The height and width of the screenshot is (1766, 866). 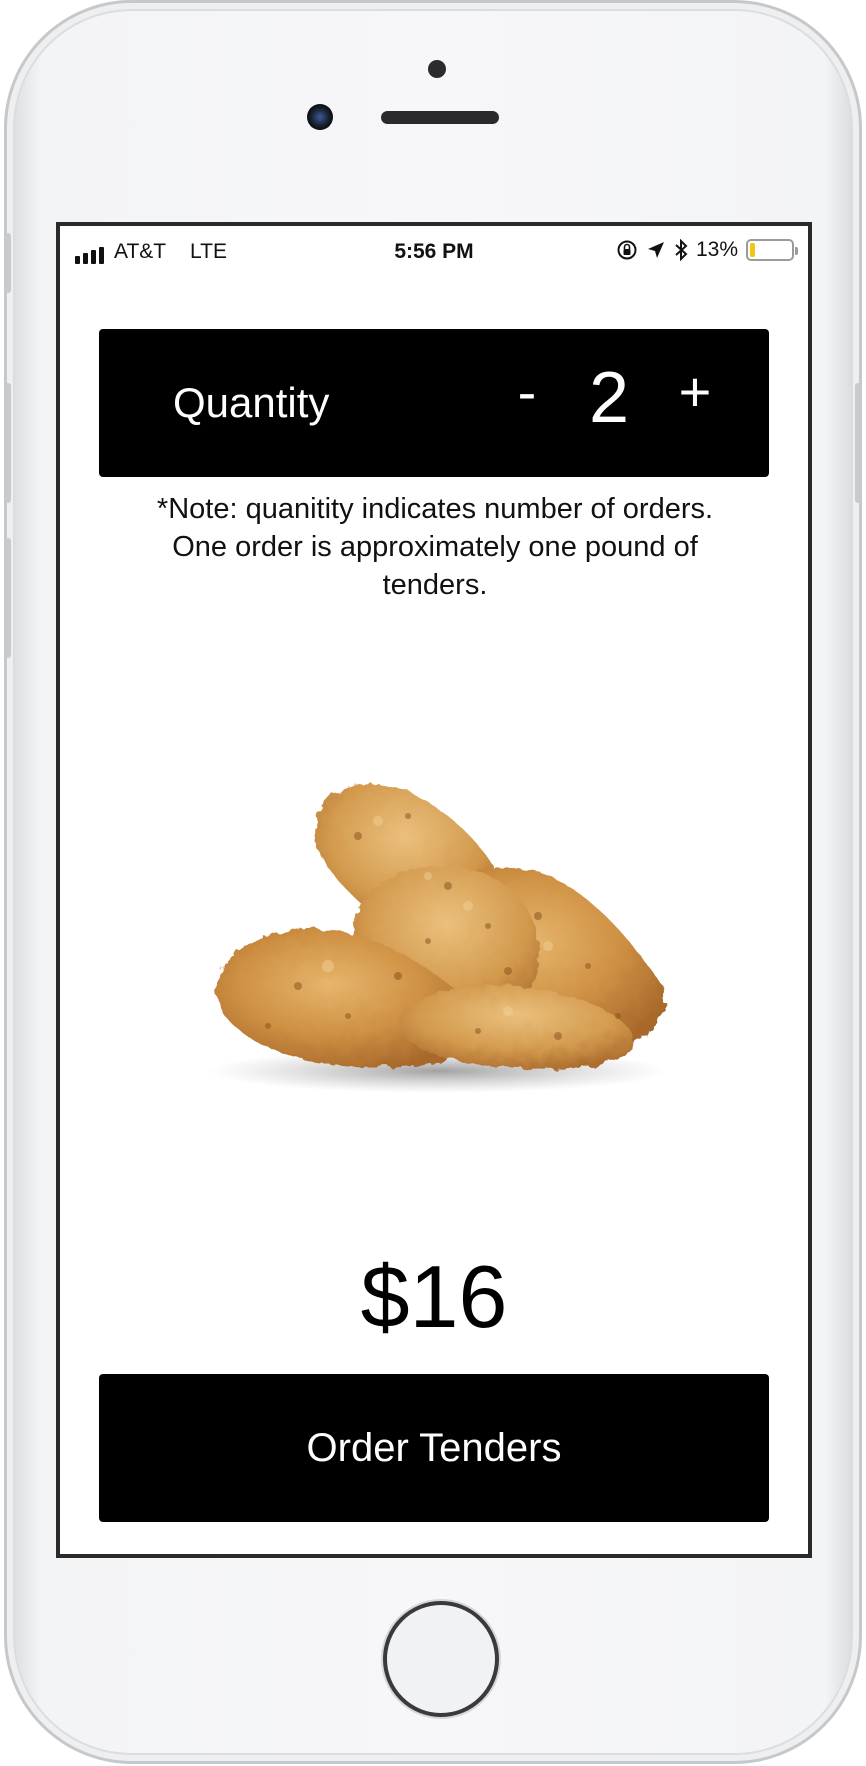 What do you see at coordinates (320, 117) in the screenshot?
I see `front-camera` at bounding box center [320, 117].